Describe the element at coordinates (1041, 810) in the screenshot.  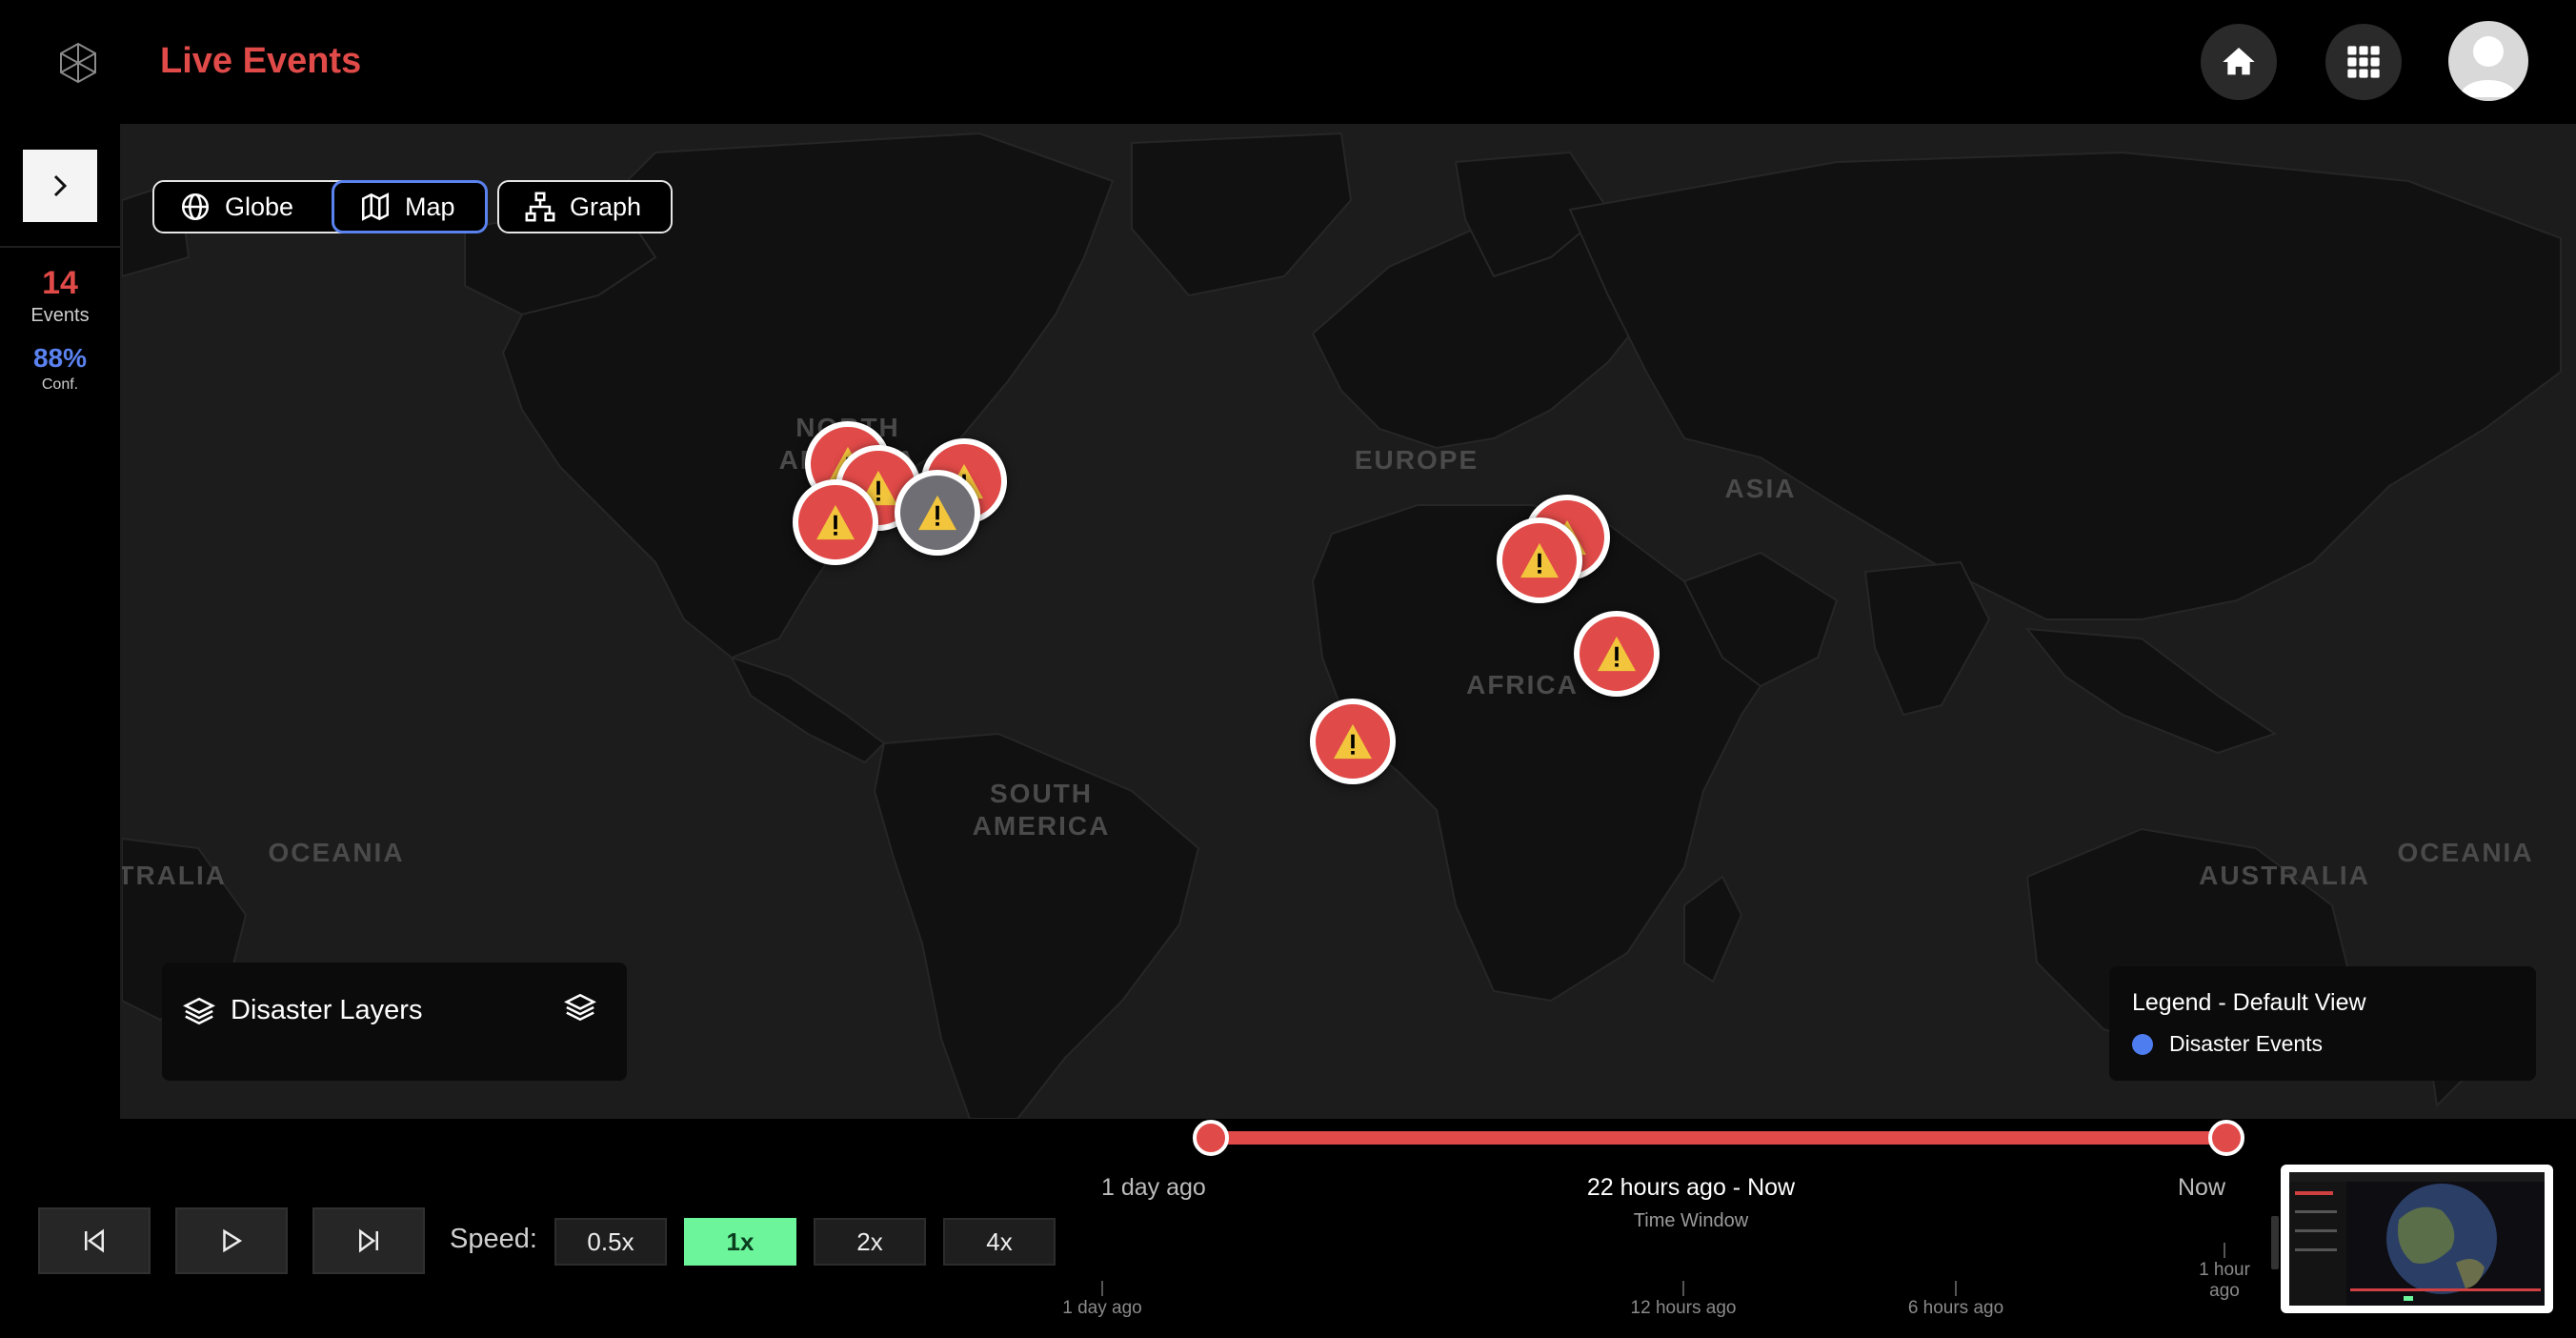
I see `region-label-south-america: SOUTH AMERICA` at that location.